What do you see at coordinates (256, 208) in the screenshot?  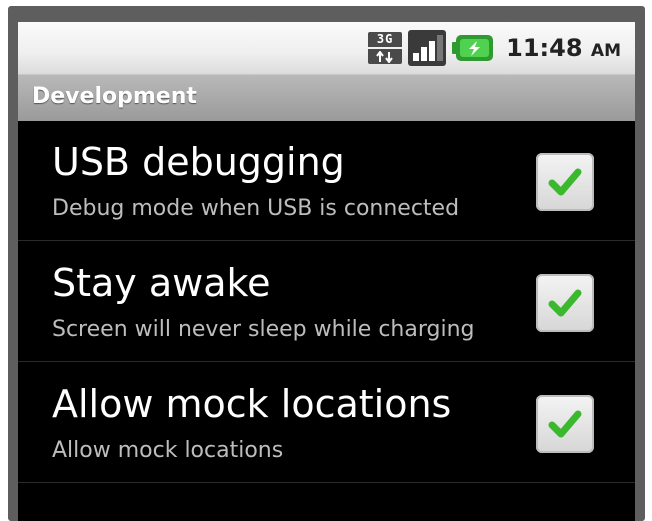 I see `setting-summary: Debug mode when USB is connected` at bounding box center [256, 208].